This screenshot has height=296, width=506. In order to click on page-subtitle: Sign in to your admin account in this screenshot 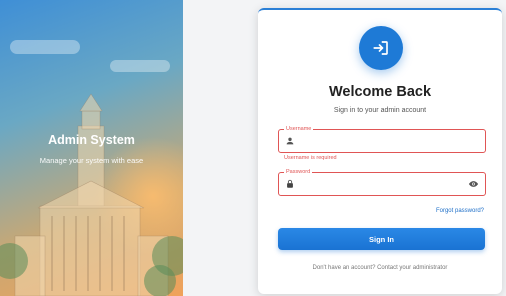, I will do `click(380, 110)`.